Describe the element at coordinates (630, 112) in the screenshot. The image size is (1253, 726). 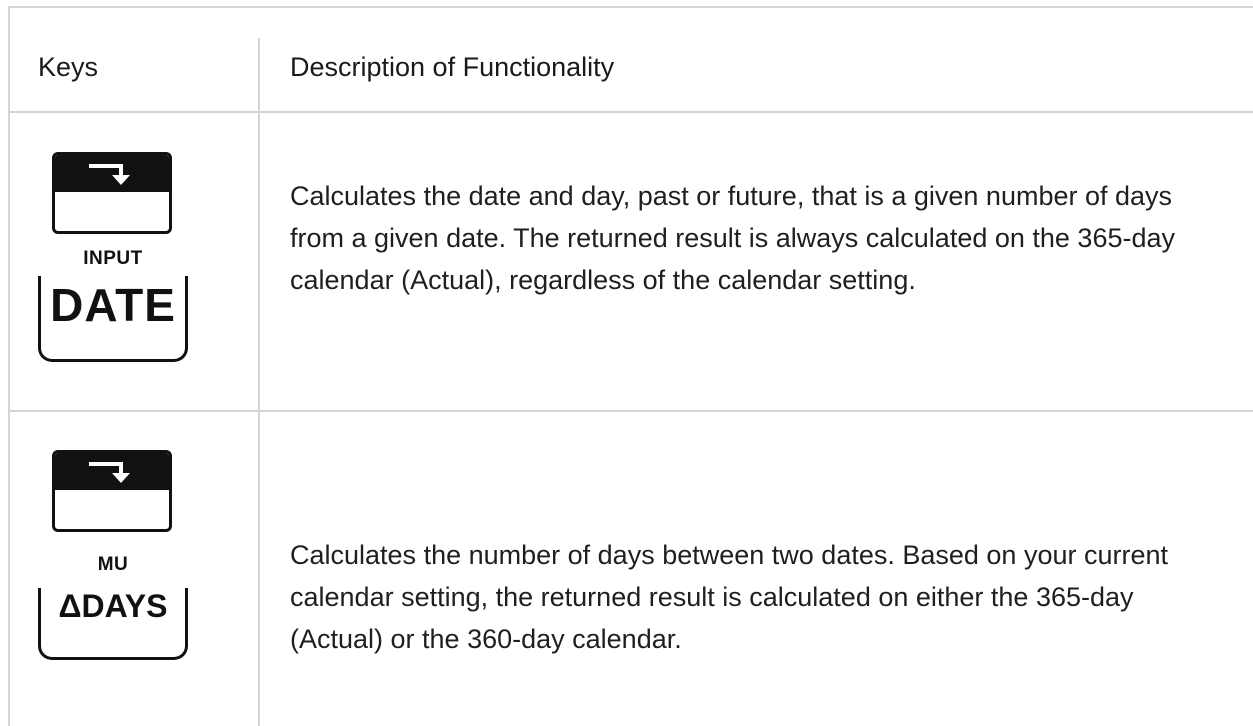
I see `header-bottom-border` at that location.